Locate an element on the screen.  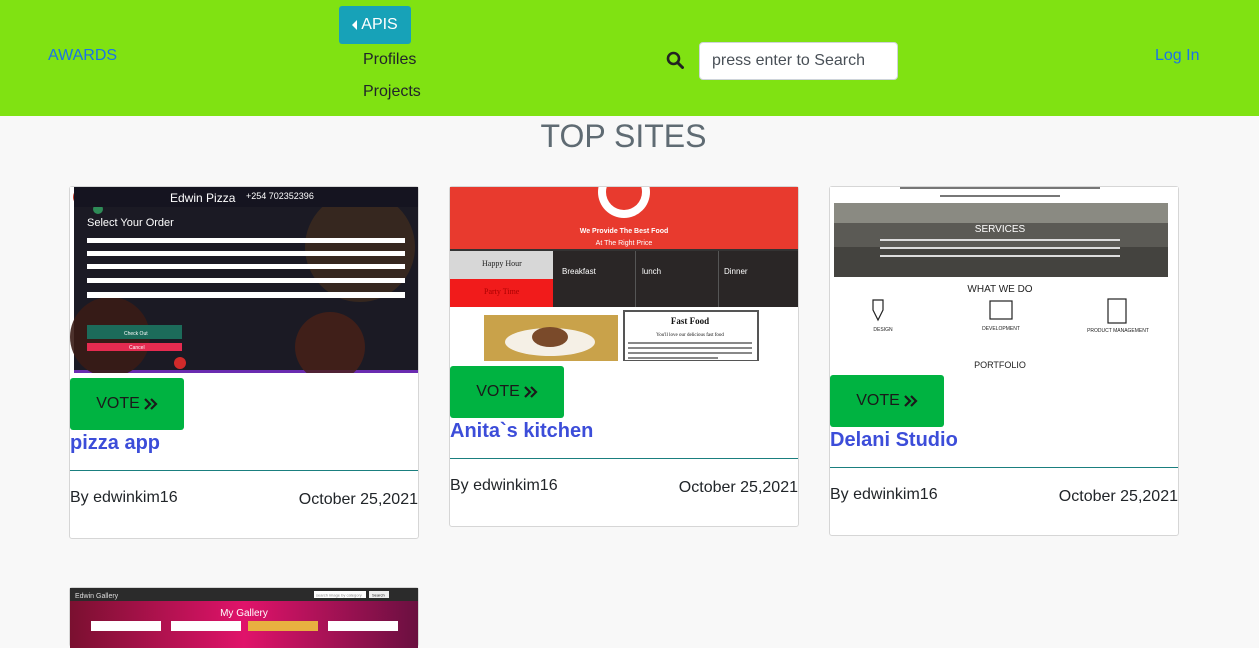
apis-dropdown-button: APIS is located at coordinates (375, 25).